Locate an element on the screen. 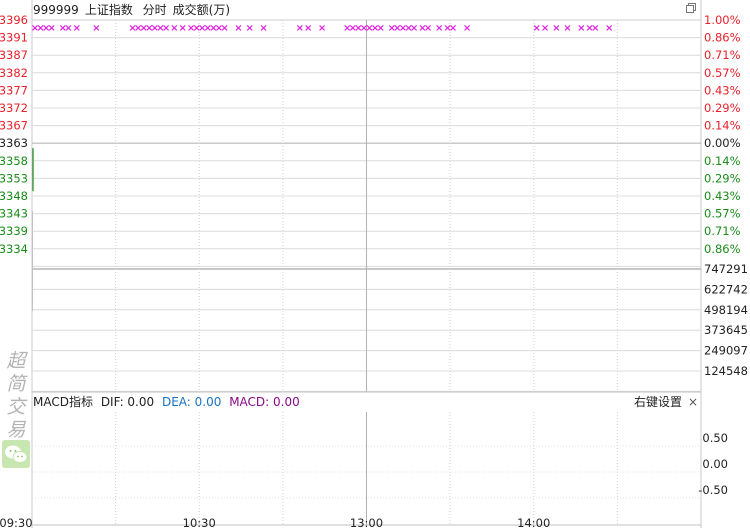  percent-tick-label: 1.00% is located at coordinates (722, 20).